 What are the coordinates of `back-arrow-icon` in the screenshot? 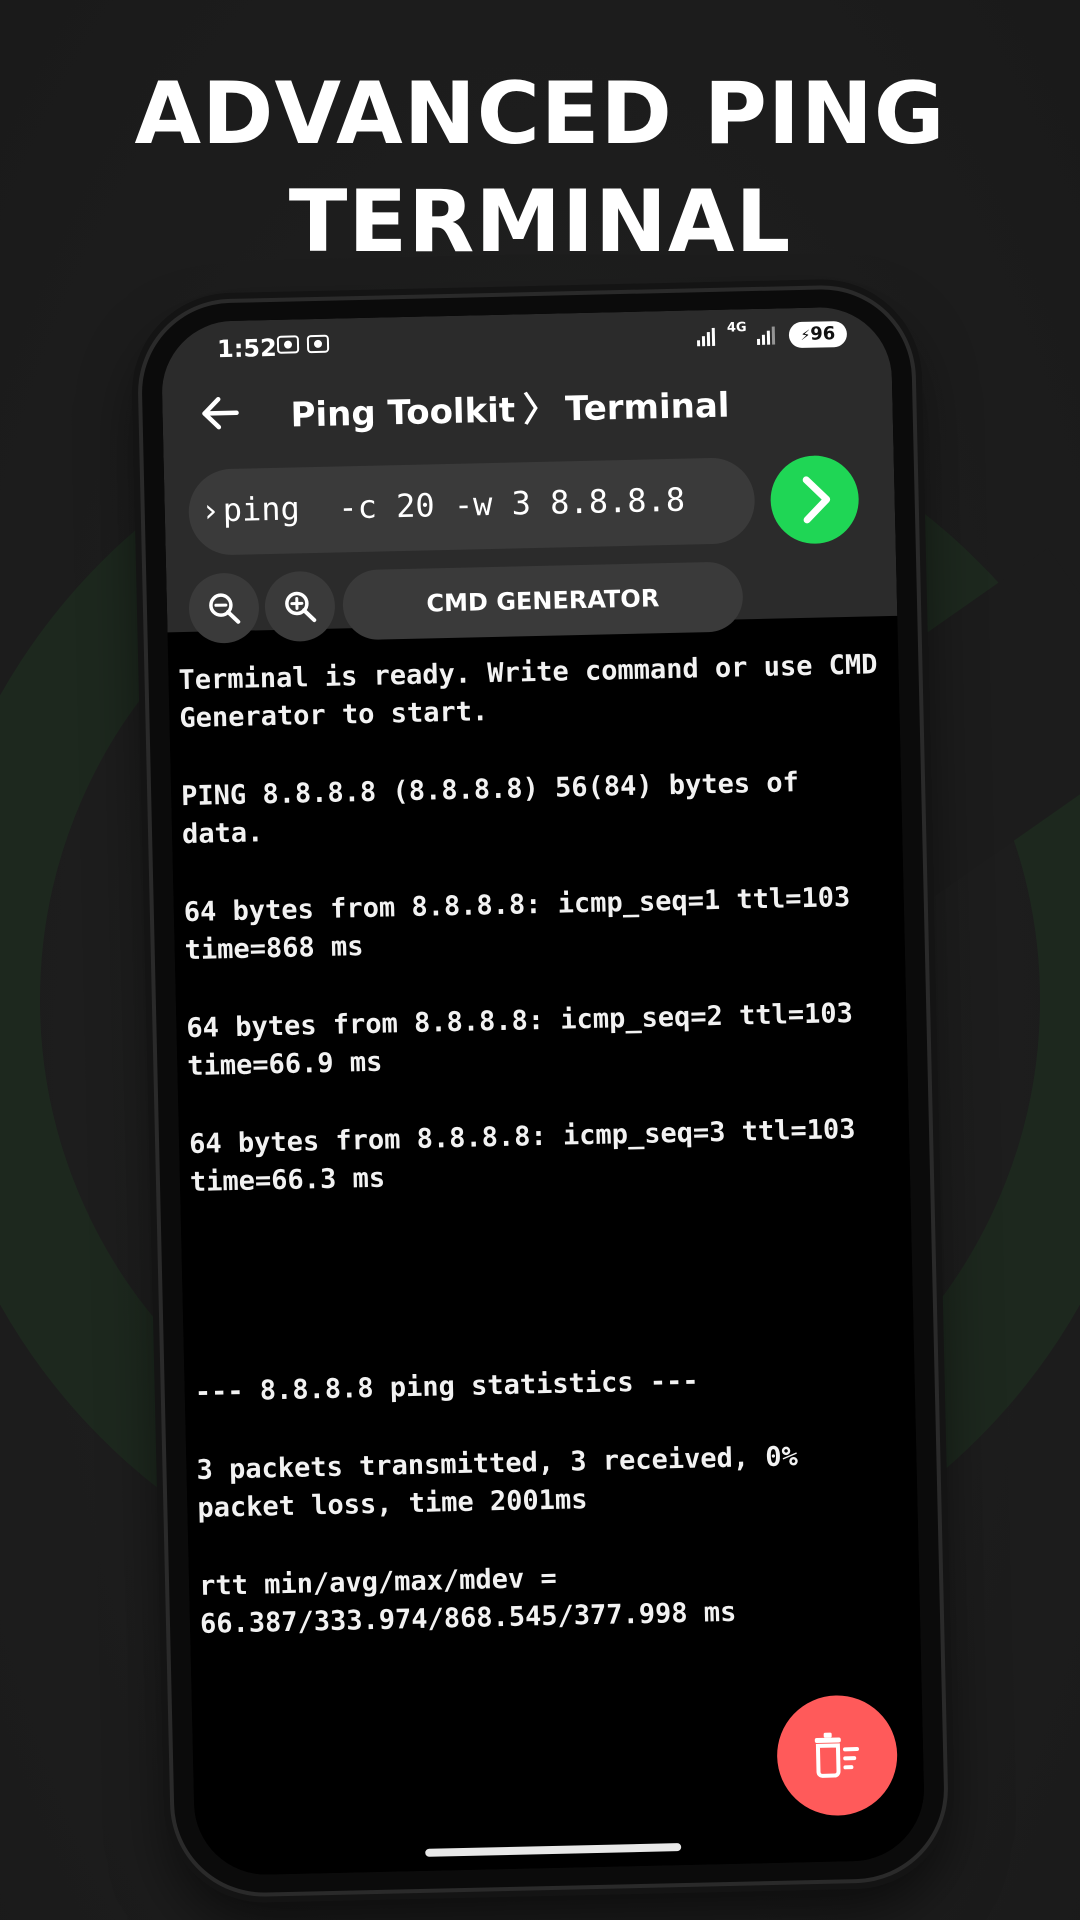 It's located at (220, 413).